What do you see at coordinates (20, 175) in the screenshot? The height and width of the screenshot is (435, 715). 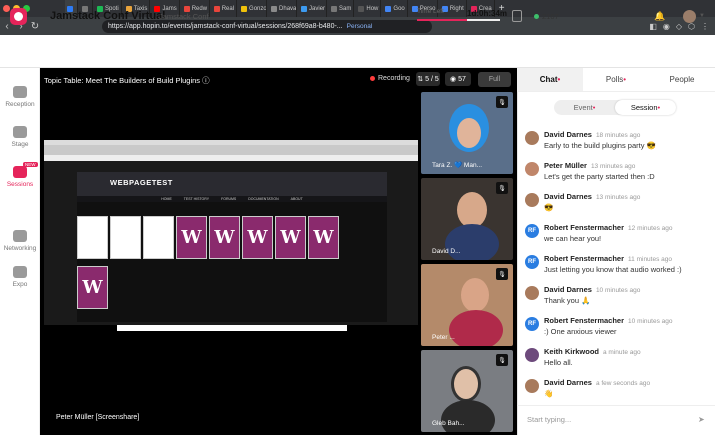 I see `sidebar-item-sessions: NEW Sessions` at bounding box center [20, 175].